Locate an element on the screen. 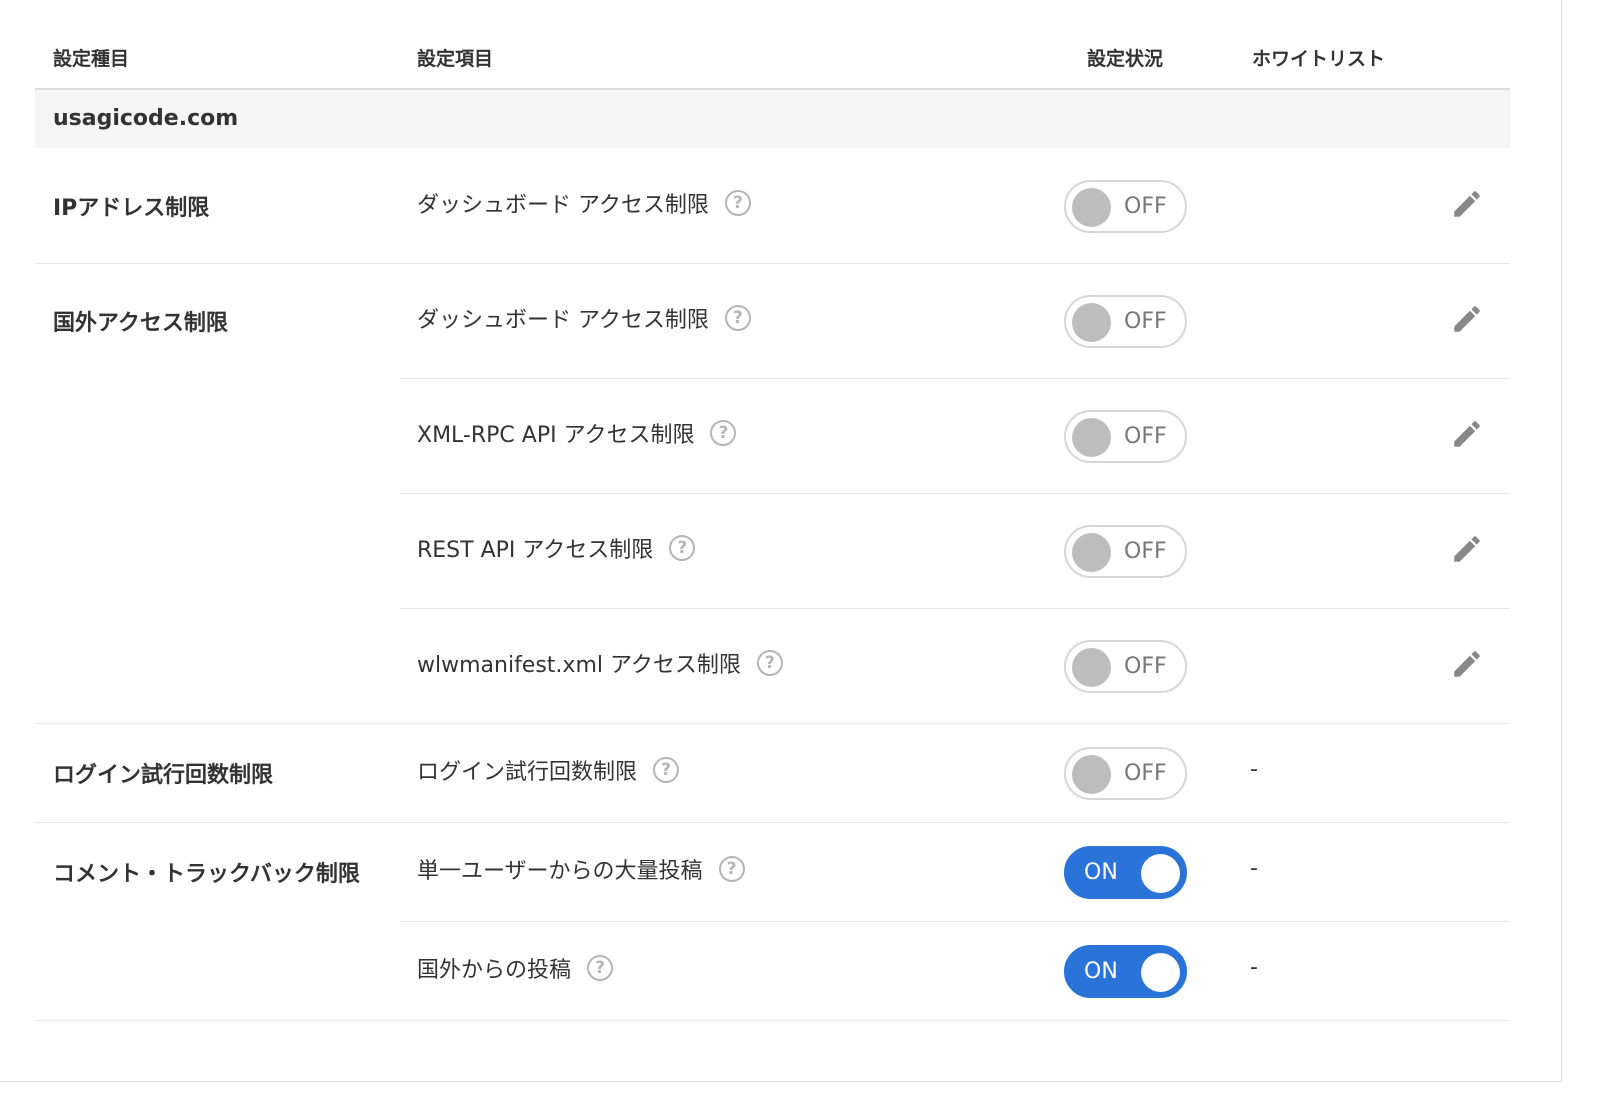  category-foreign-access-restriction: 国外アクセス制限 is located at coordinates (140, 323).